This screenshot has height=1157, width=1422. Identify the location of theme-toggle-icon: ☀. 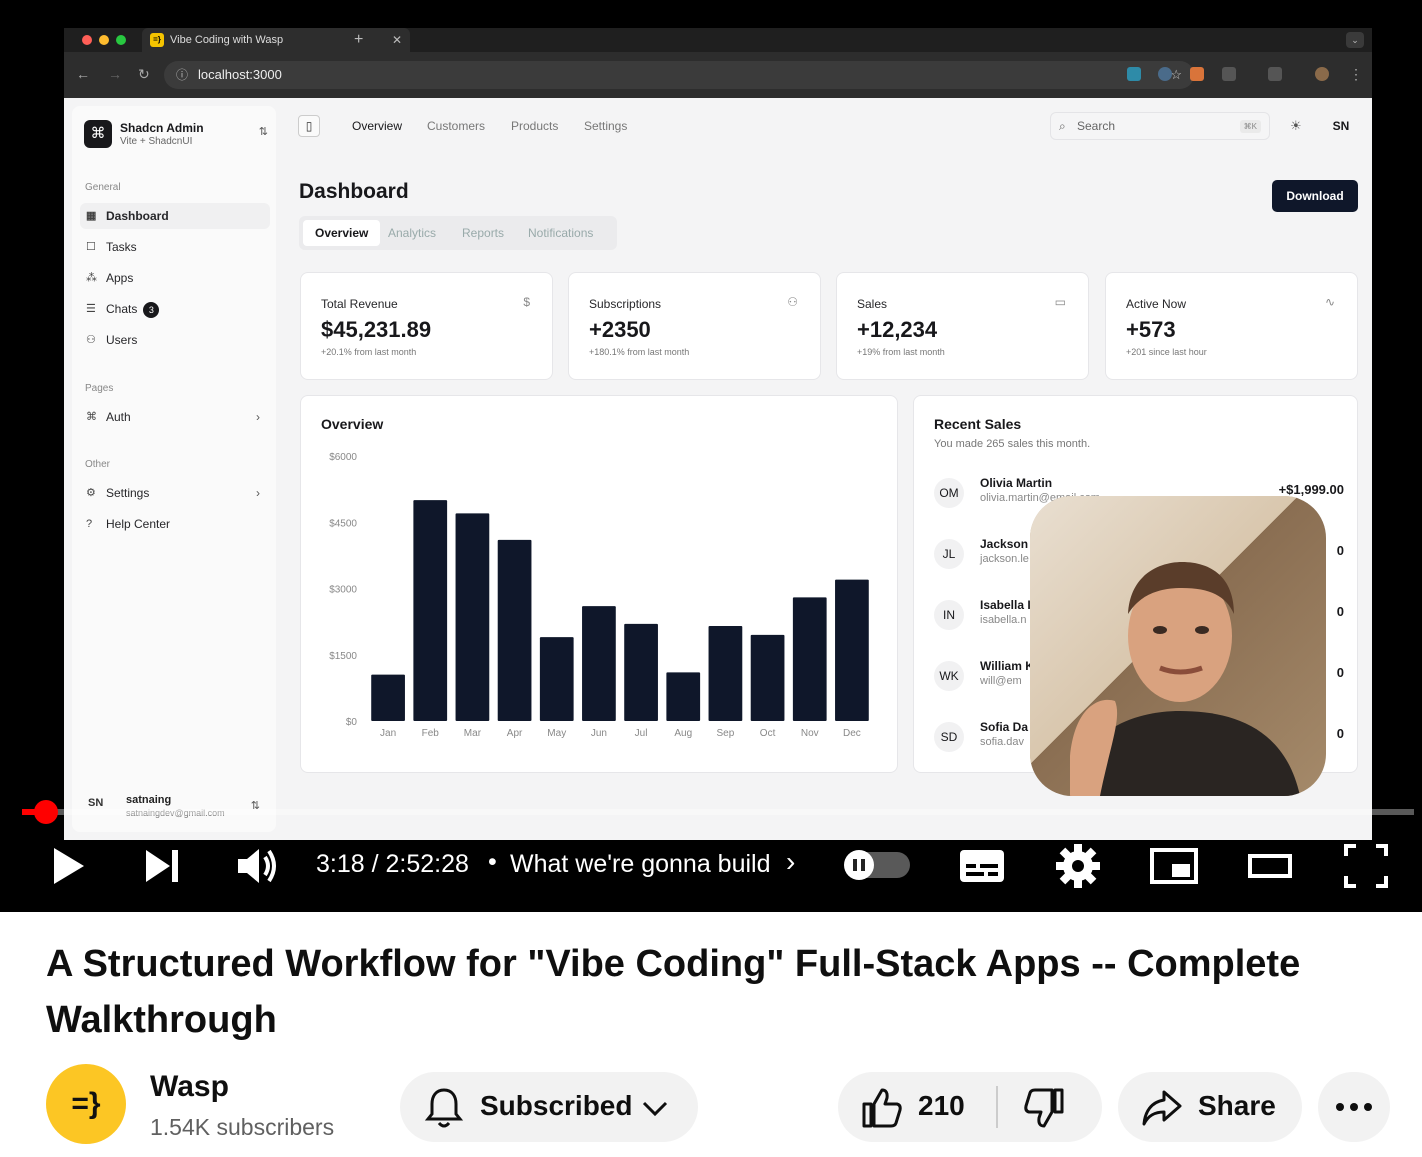
(1296, 125).